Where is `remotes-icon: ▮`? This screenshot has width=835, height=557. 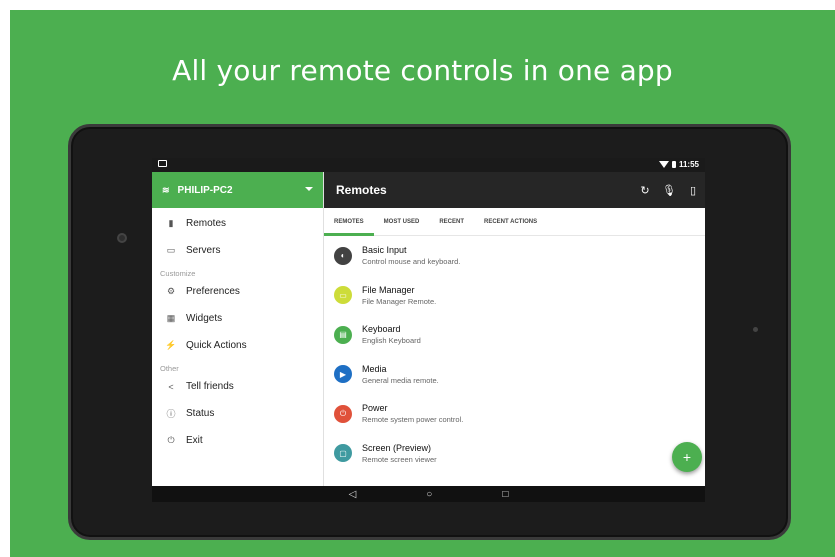
remotes-icon: ▮ is located at coordinates (171, 223).